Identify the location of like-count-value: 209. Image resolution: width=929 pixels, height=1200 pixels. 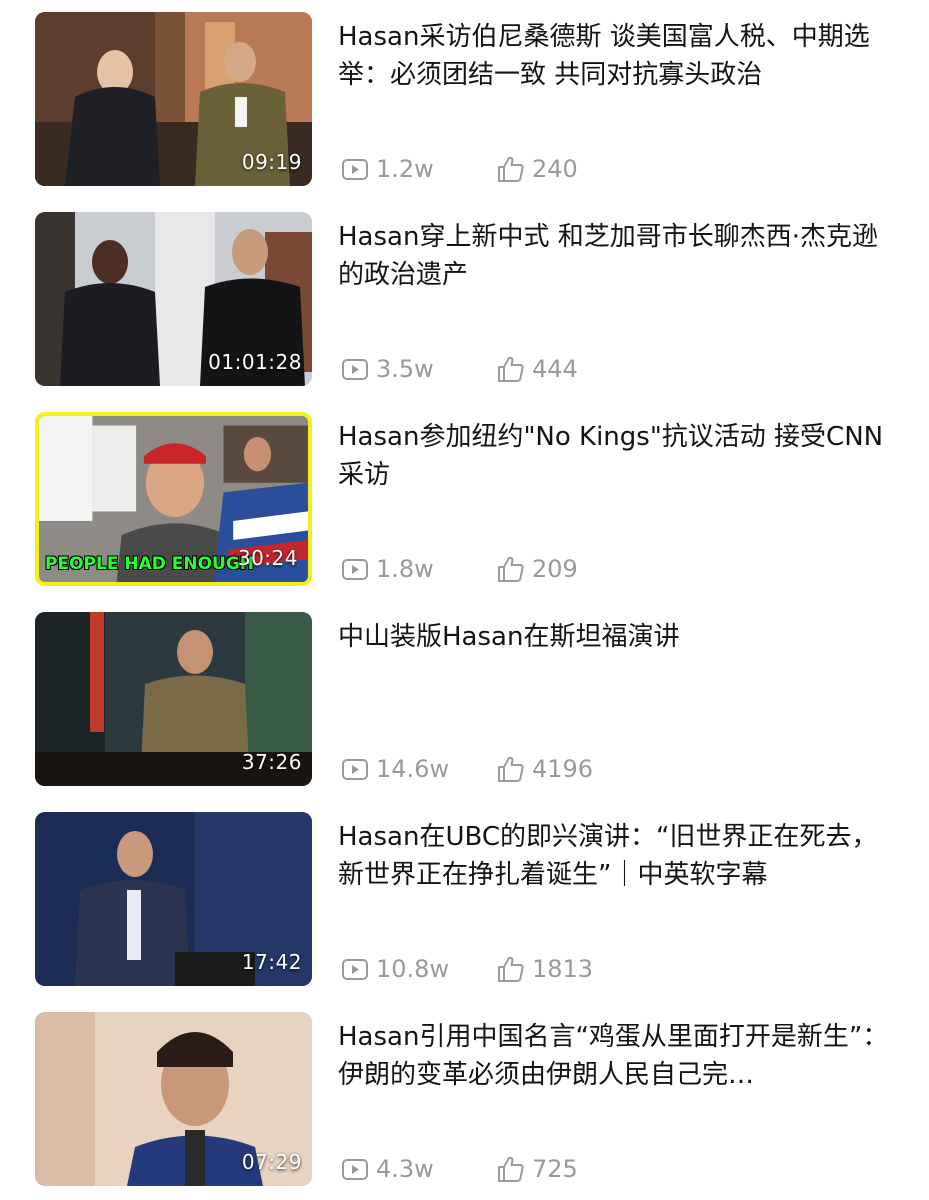
(555, 569).